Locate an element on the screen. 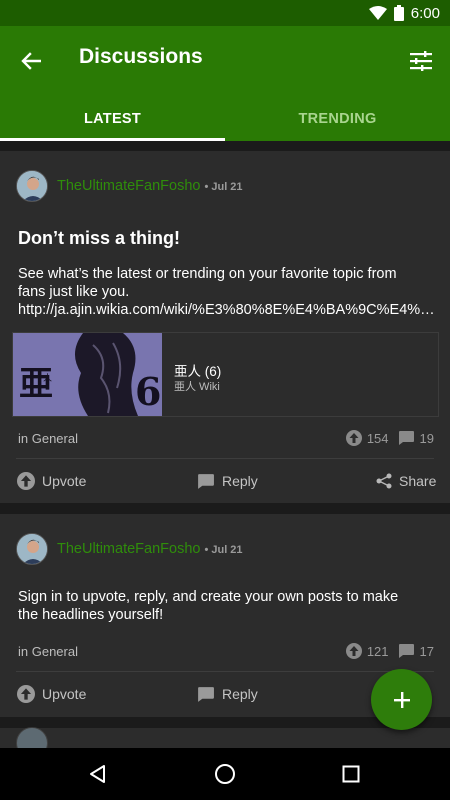 The height and width of the screenshot is (800, 450). post-actions: Upvote Reply Share is located at coordinates (225, 481).